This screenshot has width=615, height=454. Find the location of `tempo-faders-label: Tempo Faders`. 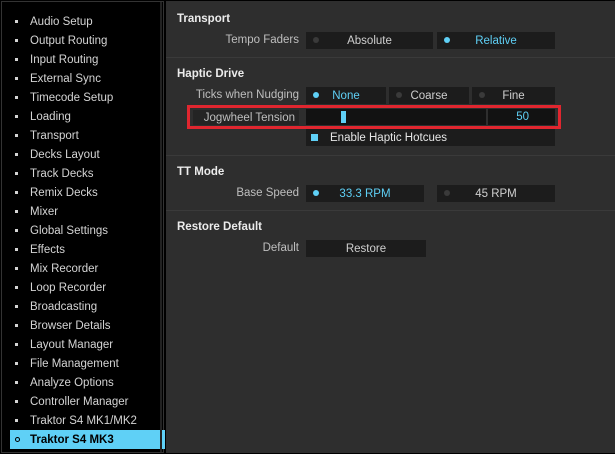

tempo-faders-label: Tempo Faders is located at coordinates (262, 40).